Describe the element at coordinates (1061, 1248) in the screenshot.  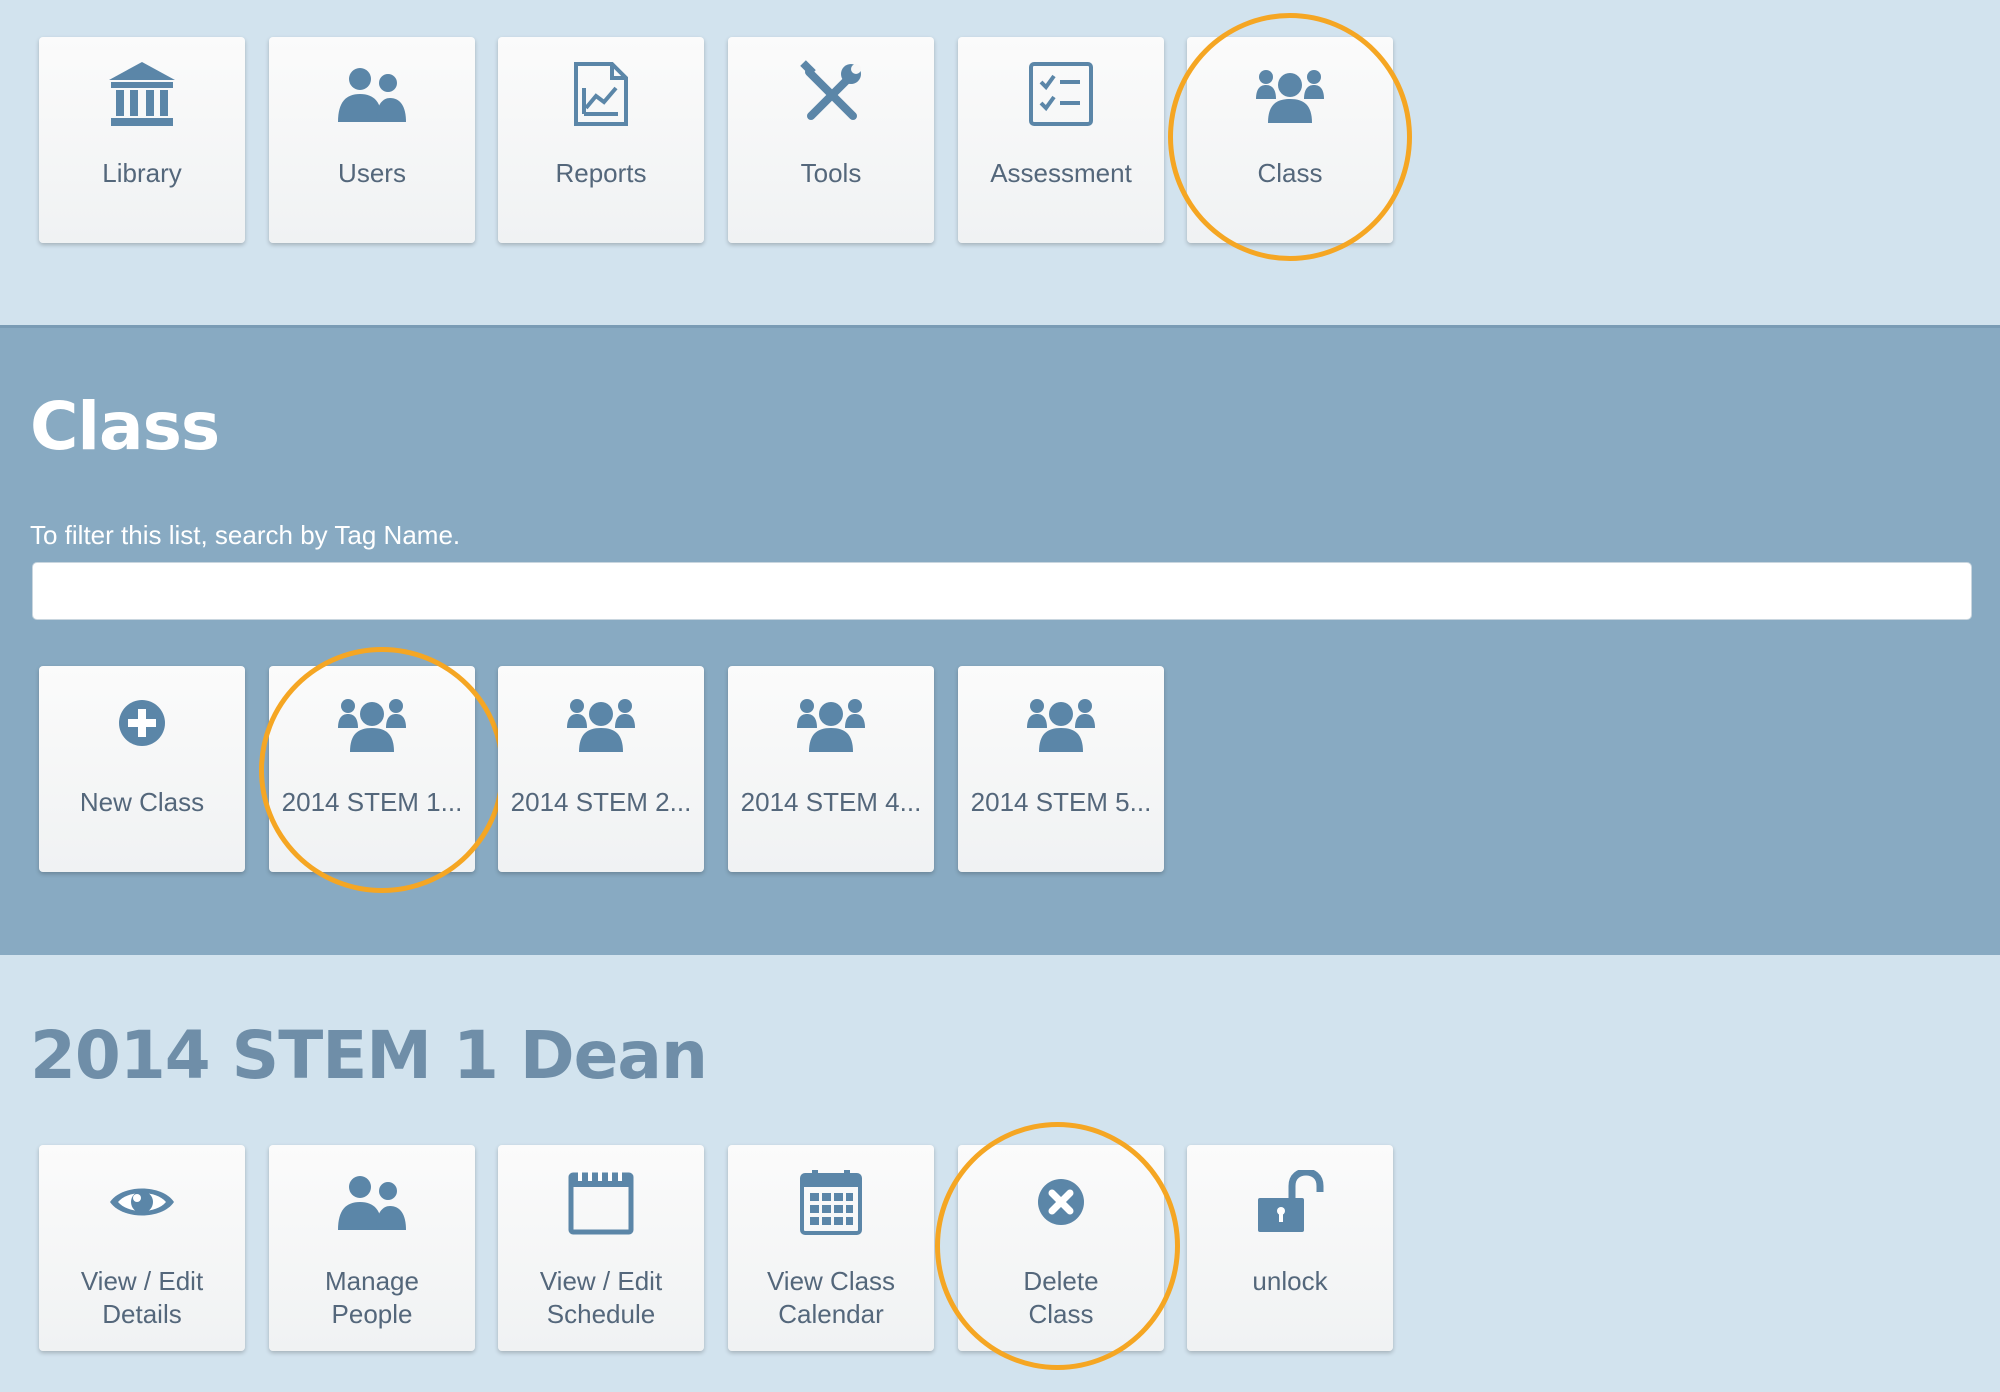
I see `delete-class-button: Delete Class` at that location.